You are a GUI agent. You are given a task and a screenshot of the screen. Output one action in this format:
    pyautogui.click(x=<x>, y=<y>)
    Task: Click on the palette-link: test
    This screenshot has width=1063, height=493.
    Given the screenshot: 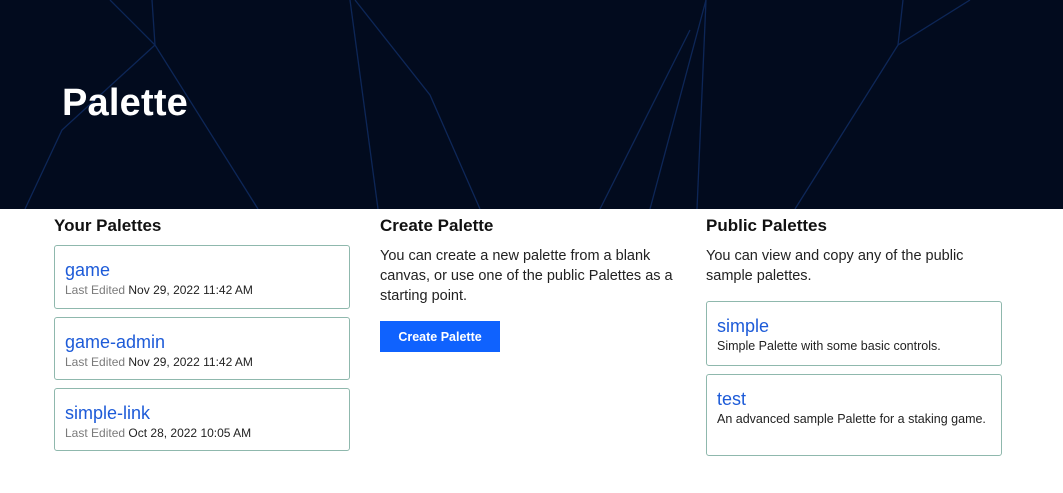 What is the action you would take?
    pyautogui.click(x=854, y=399)
    